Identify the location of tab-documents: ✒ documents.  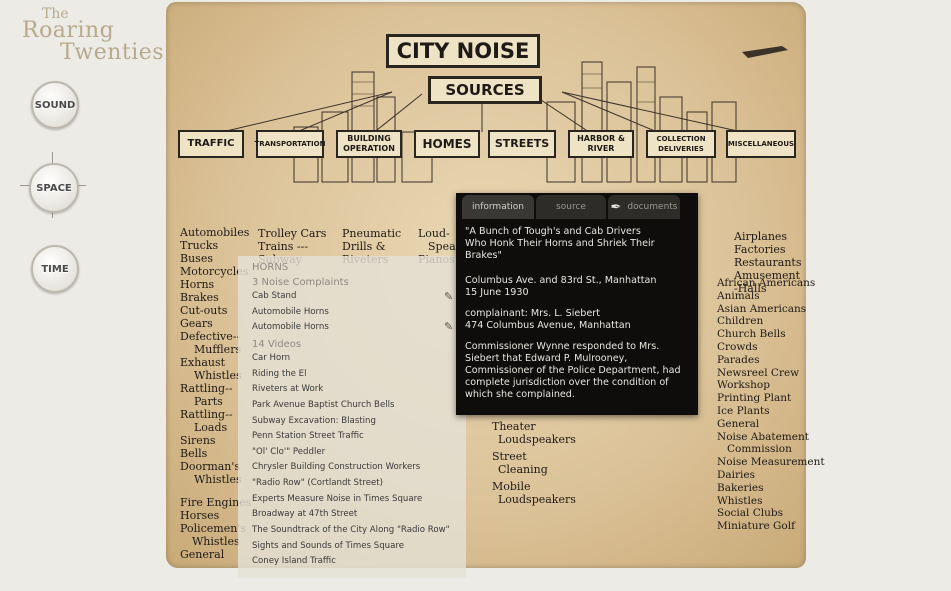
(644, 207).